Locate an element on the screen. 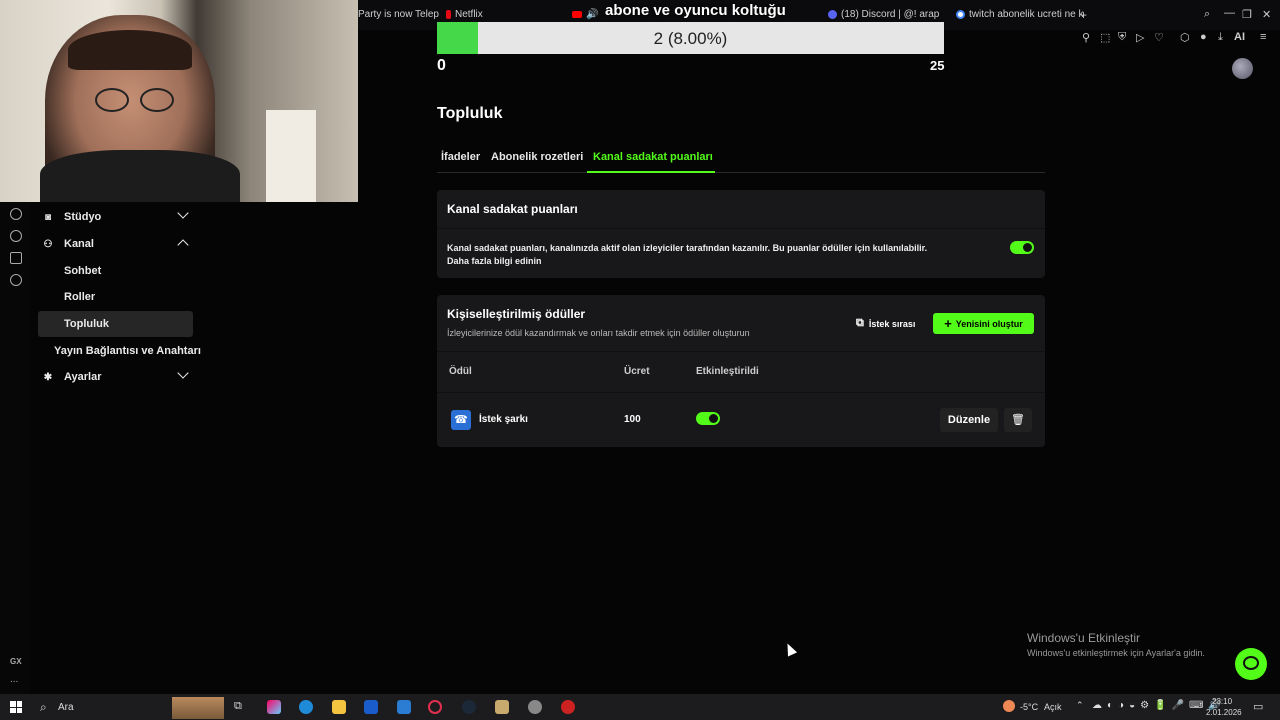 This screenshot has width=1280, height=720. nav-label: Yayın Bağlantısı ve Anahtarı is located at coordinates (127, 351).